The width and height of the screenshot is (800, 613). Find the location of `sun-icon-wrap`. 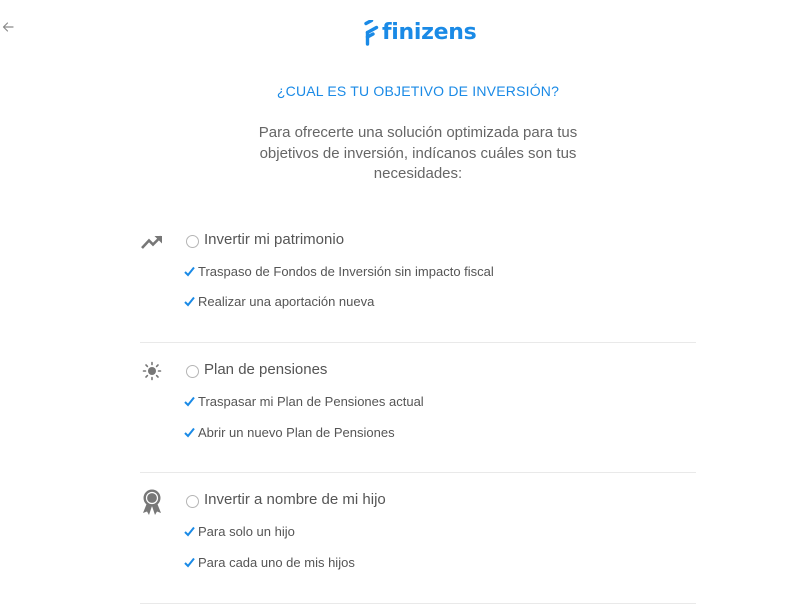

sun-icon-wrap is located at coordinates (152, 371).